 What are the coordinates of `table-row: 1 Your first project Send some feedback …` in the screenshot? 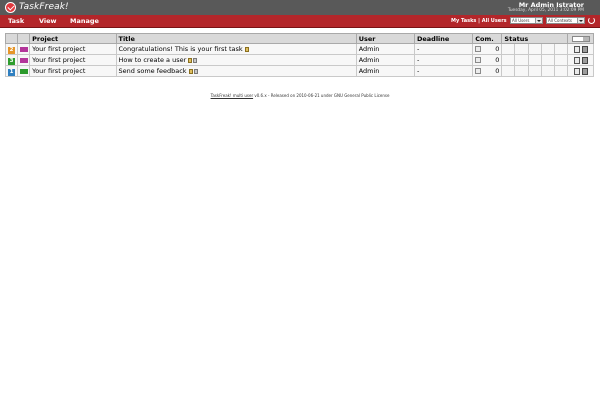 It's located at (299, 71).